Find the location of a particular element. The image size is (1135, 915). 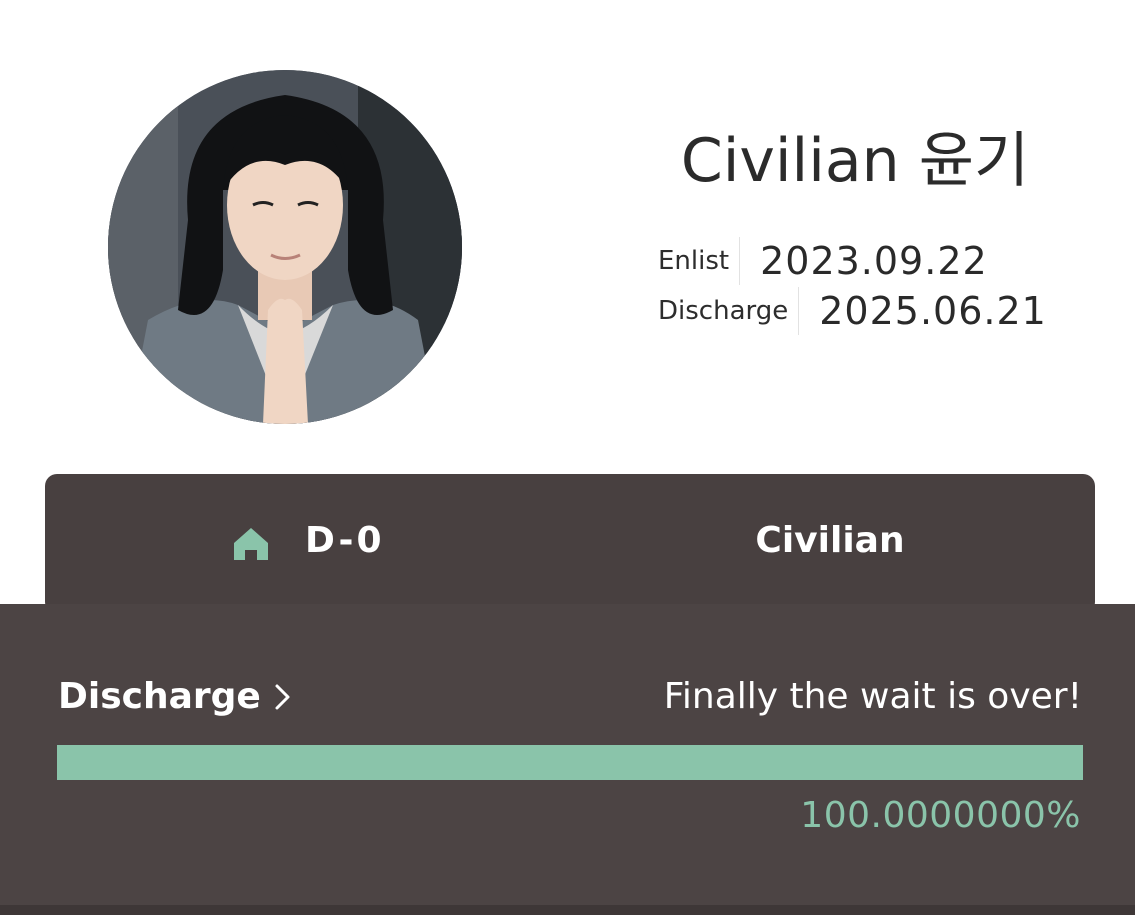

enlist-label: Enlist is located at coordinates (699, 261).